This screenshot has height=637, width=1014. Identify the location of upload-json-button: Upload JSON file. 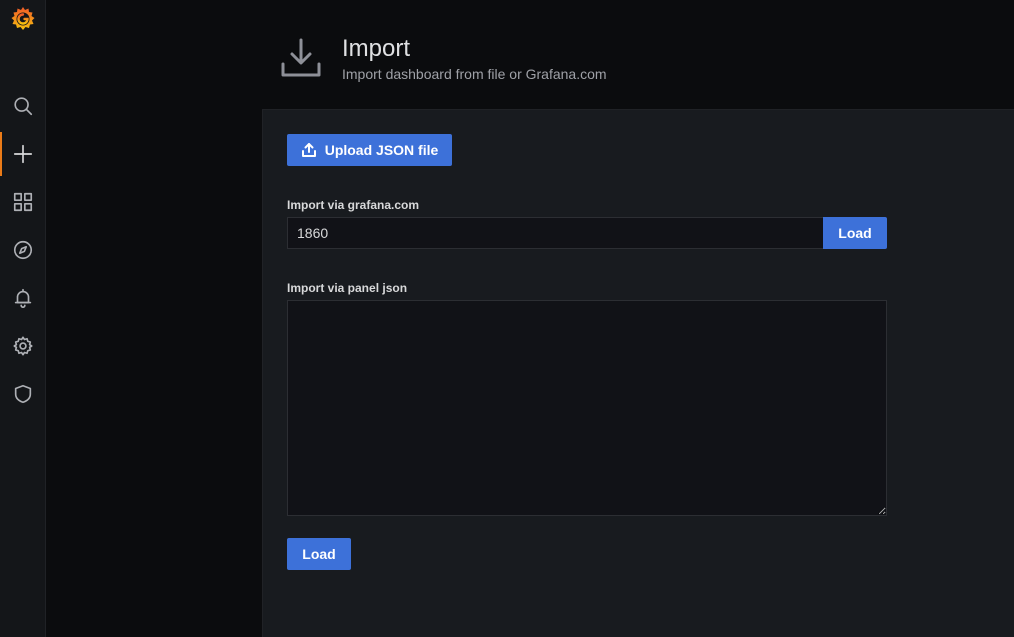
(369, 150).